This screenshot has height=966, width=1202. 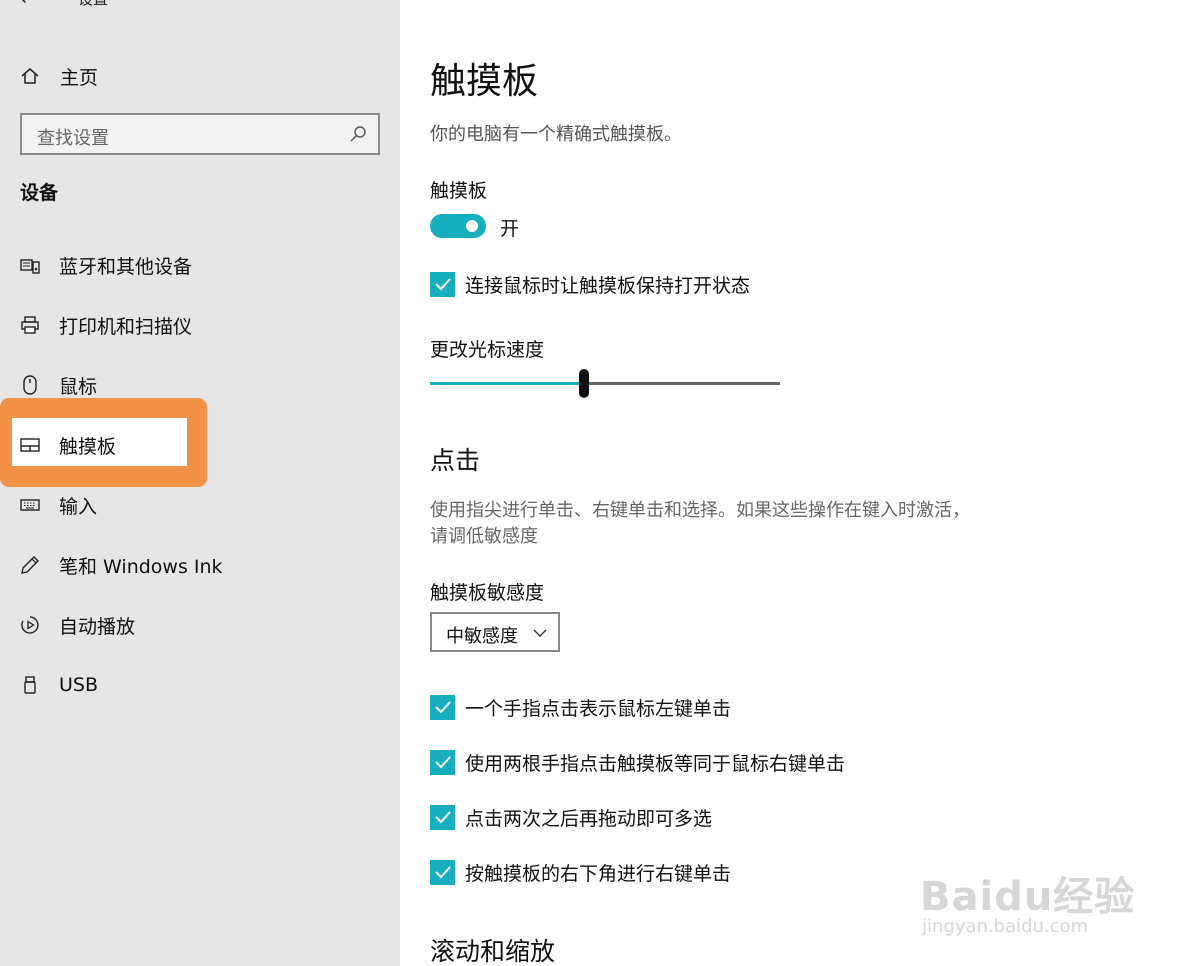 I want to click on checkbox-label: 使用两根手指点击触摸板等同于鼠标右键单击, so click(x=655, y=763).